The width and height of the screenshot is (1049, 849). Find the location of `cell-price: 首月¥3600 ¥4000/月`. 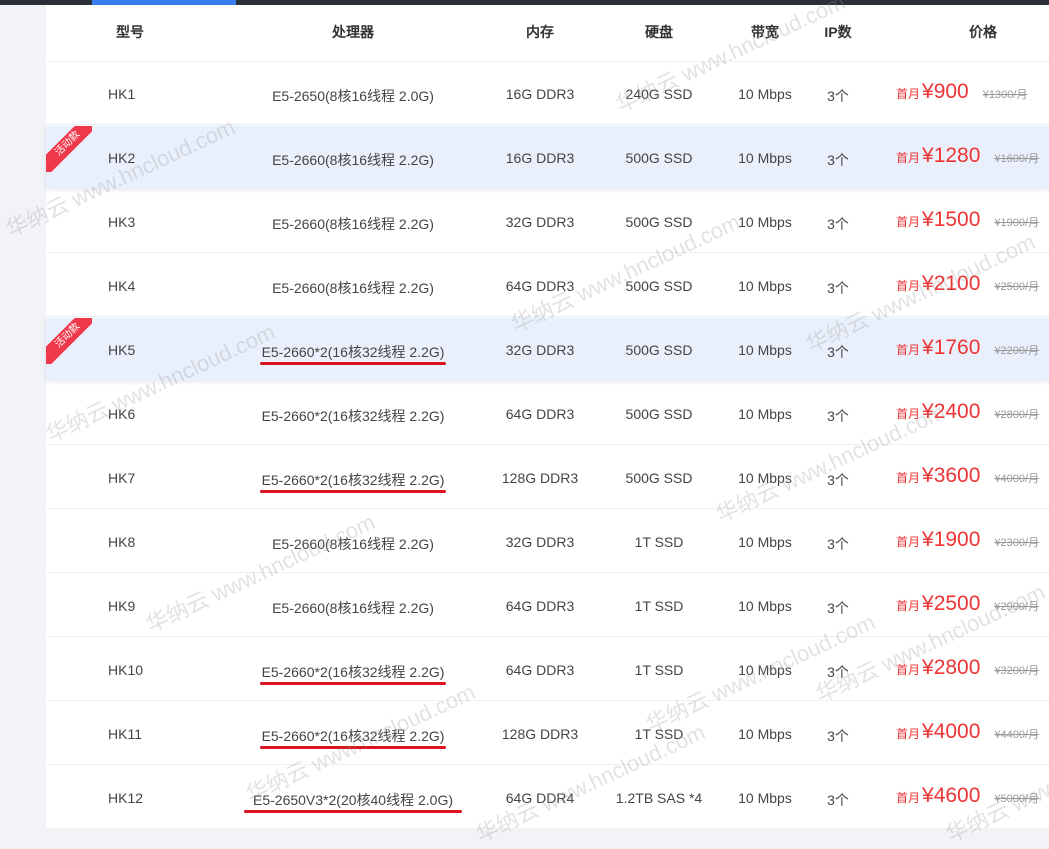

cell-price: 首月¥3600 ¥4000/月 is located at coordinates (967, 476).